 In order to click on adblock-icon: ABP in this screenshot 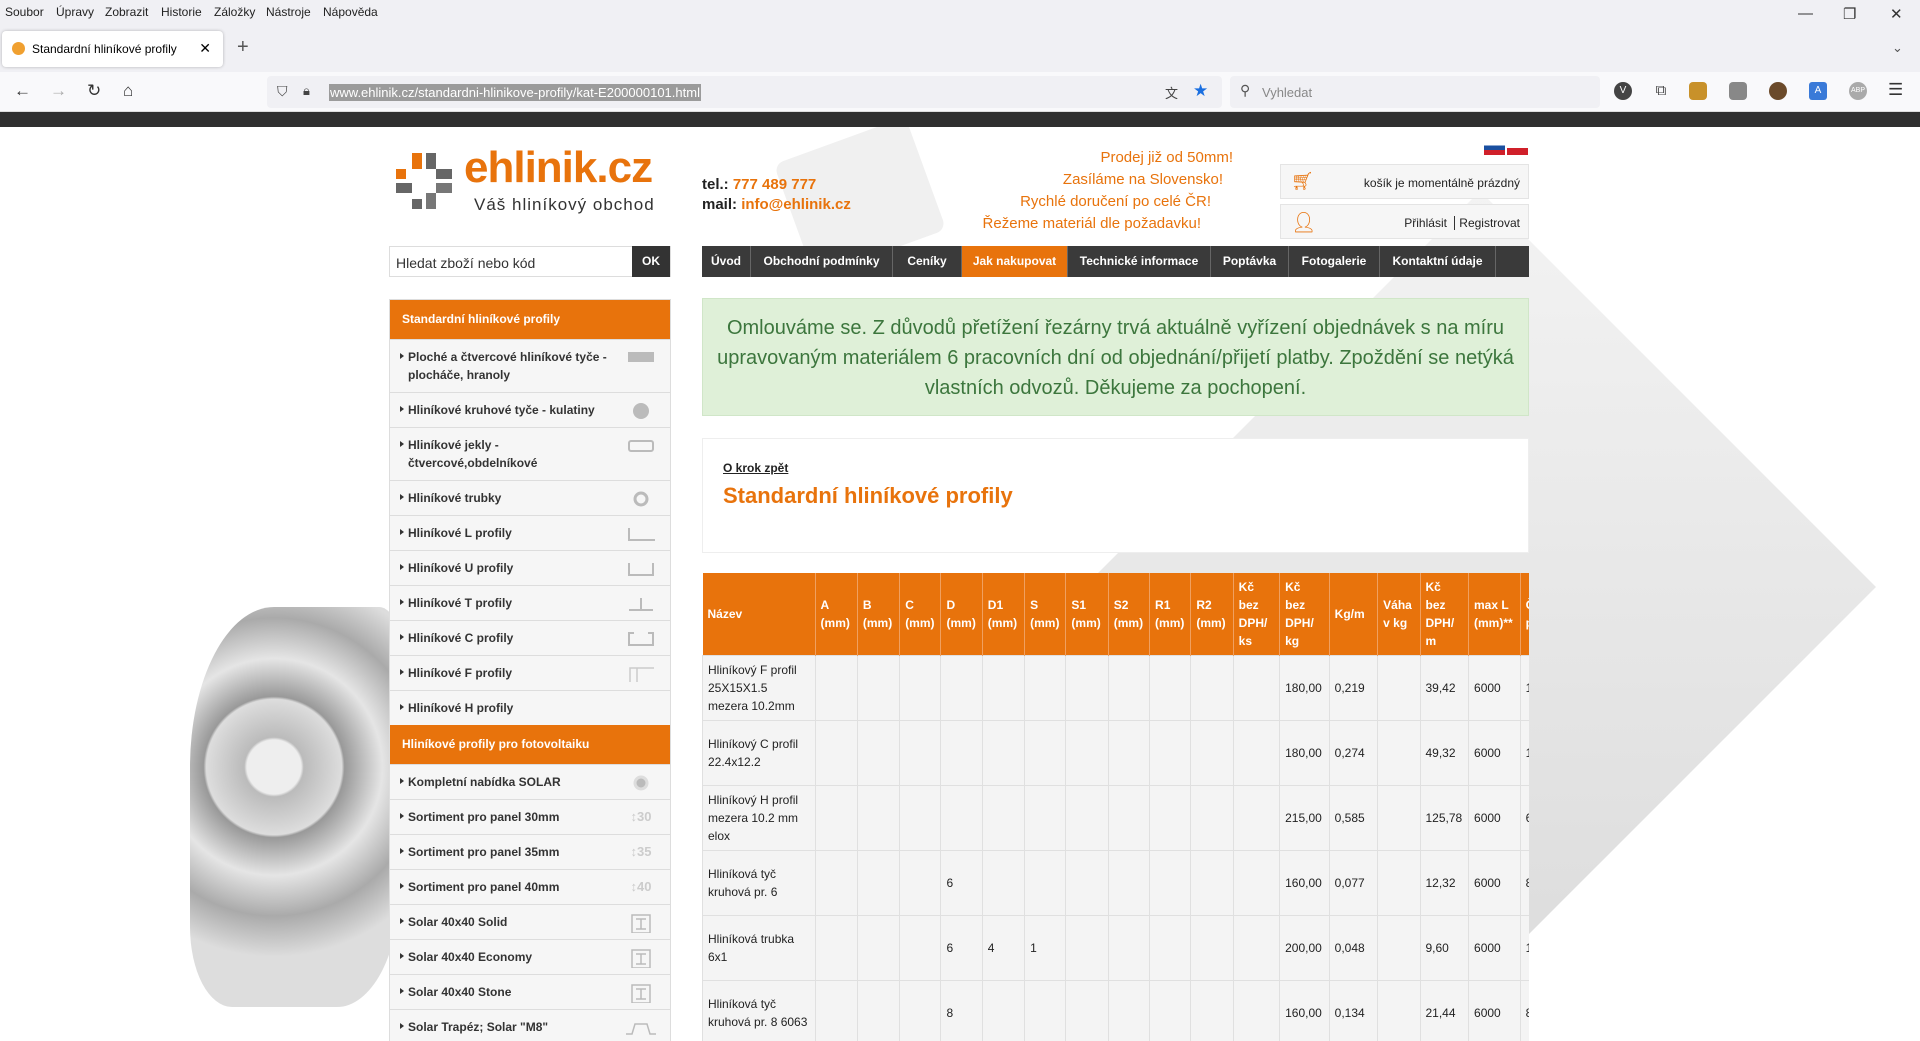, I will do `click(1858, 91)`.